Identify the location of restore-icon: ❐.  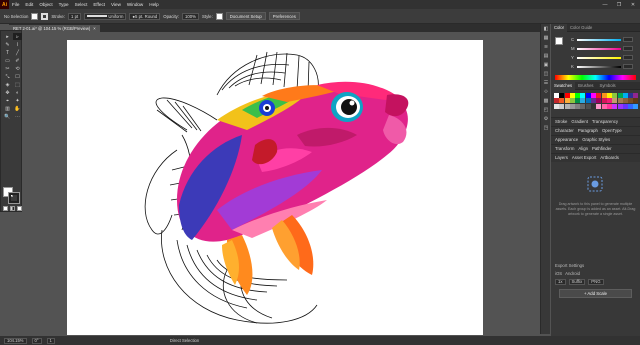
(619, 5).